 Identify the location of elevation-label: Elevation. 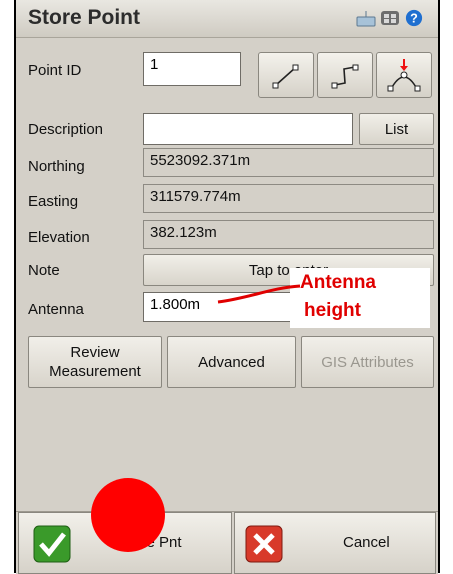
(59, 237).